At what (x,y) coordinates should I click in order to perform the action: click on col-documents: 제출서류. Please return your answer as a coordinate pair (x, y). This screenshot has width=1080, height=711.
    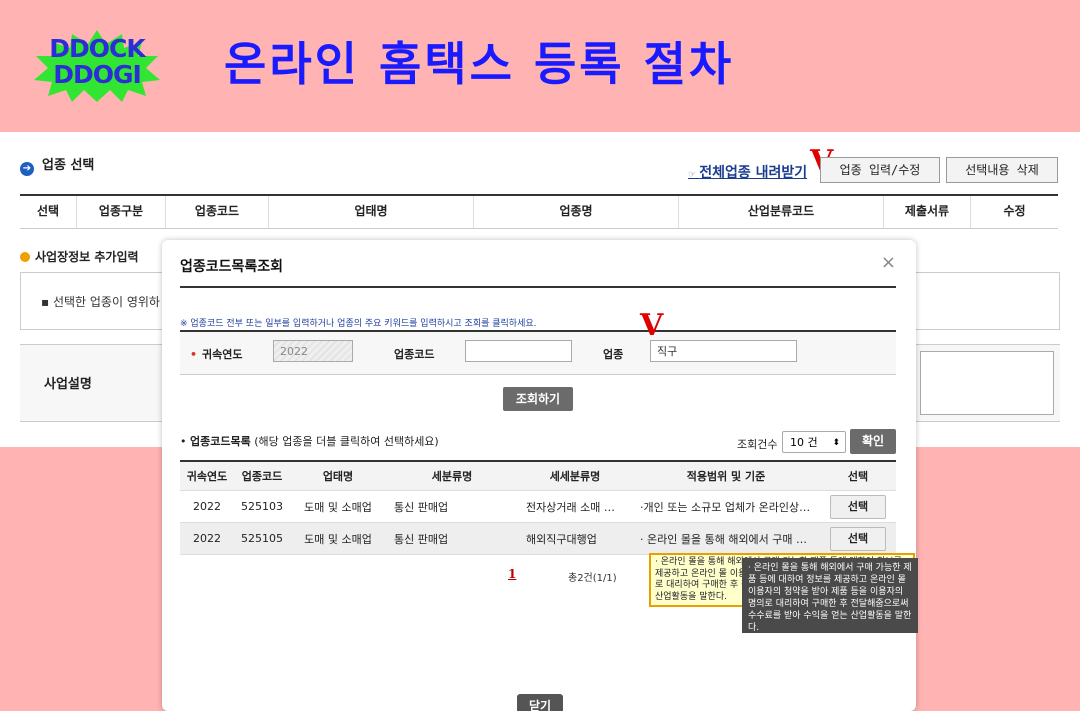
    Looking at the image, I should click on (927, 212).